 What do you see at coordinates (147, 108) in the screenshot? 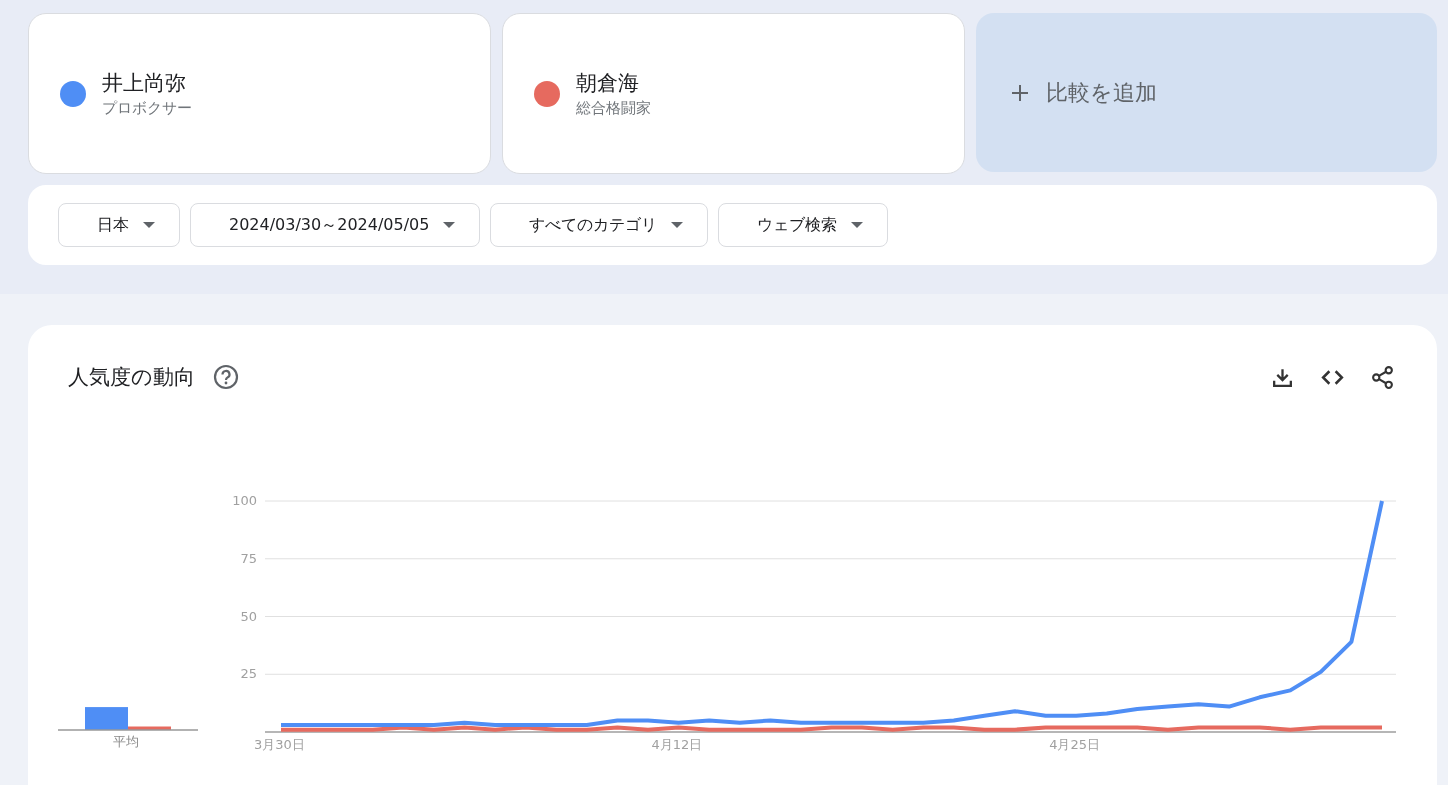
I see `term-type: プロボクサー` at bounding box center [147, 108].